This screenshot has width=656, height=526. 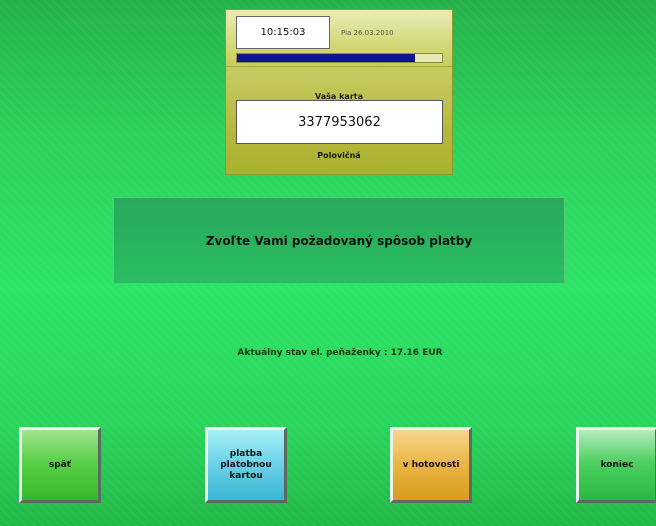 I want to click on instruction-text: Zvoľte Vami požadovaný spôsob platby, so click(x=339, y=240).